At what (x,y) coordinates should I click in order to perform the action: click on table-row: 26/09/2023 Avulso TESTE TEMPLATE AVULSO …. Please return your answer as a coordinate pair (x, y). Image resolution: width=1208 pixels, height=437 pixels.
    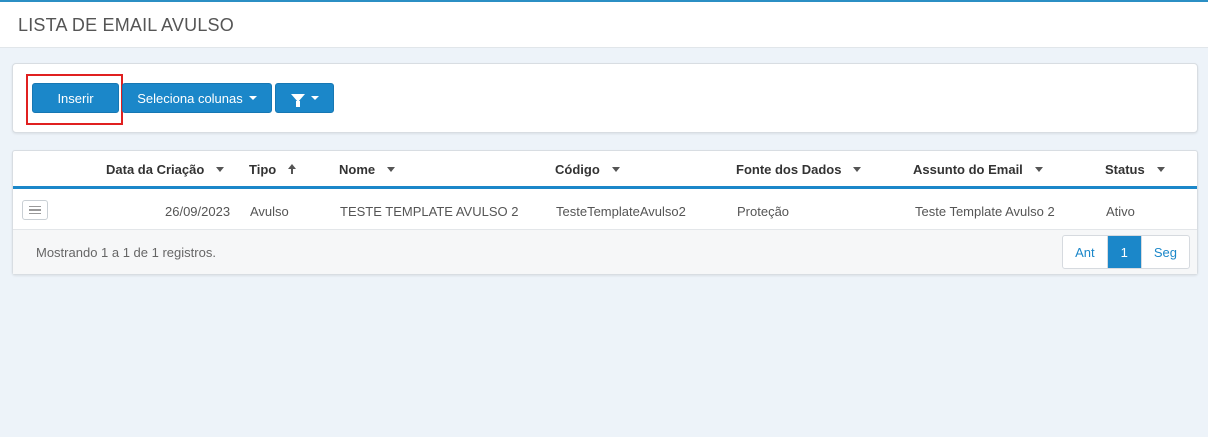
    Looking at the image, I should click on (605, 211).